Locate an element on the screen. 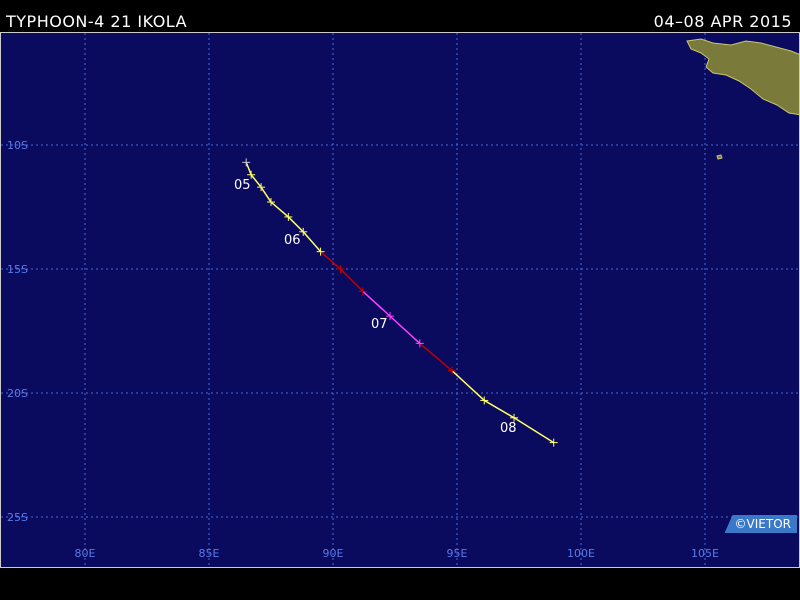 The height and width of the screenshot is (600, 800). lat-label-10s: 10S is located at coordinates (17, 145).